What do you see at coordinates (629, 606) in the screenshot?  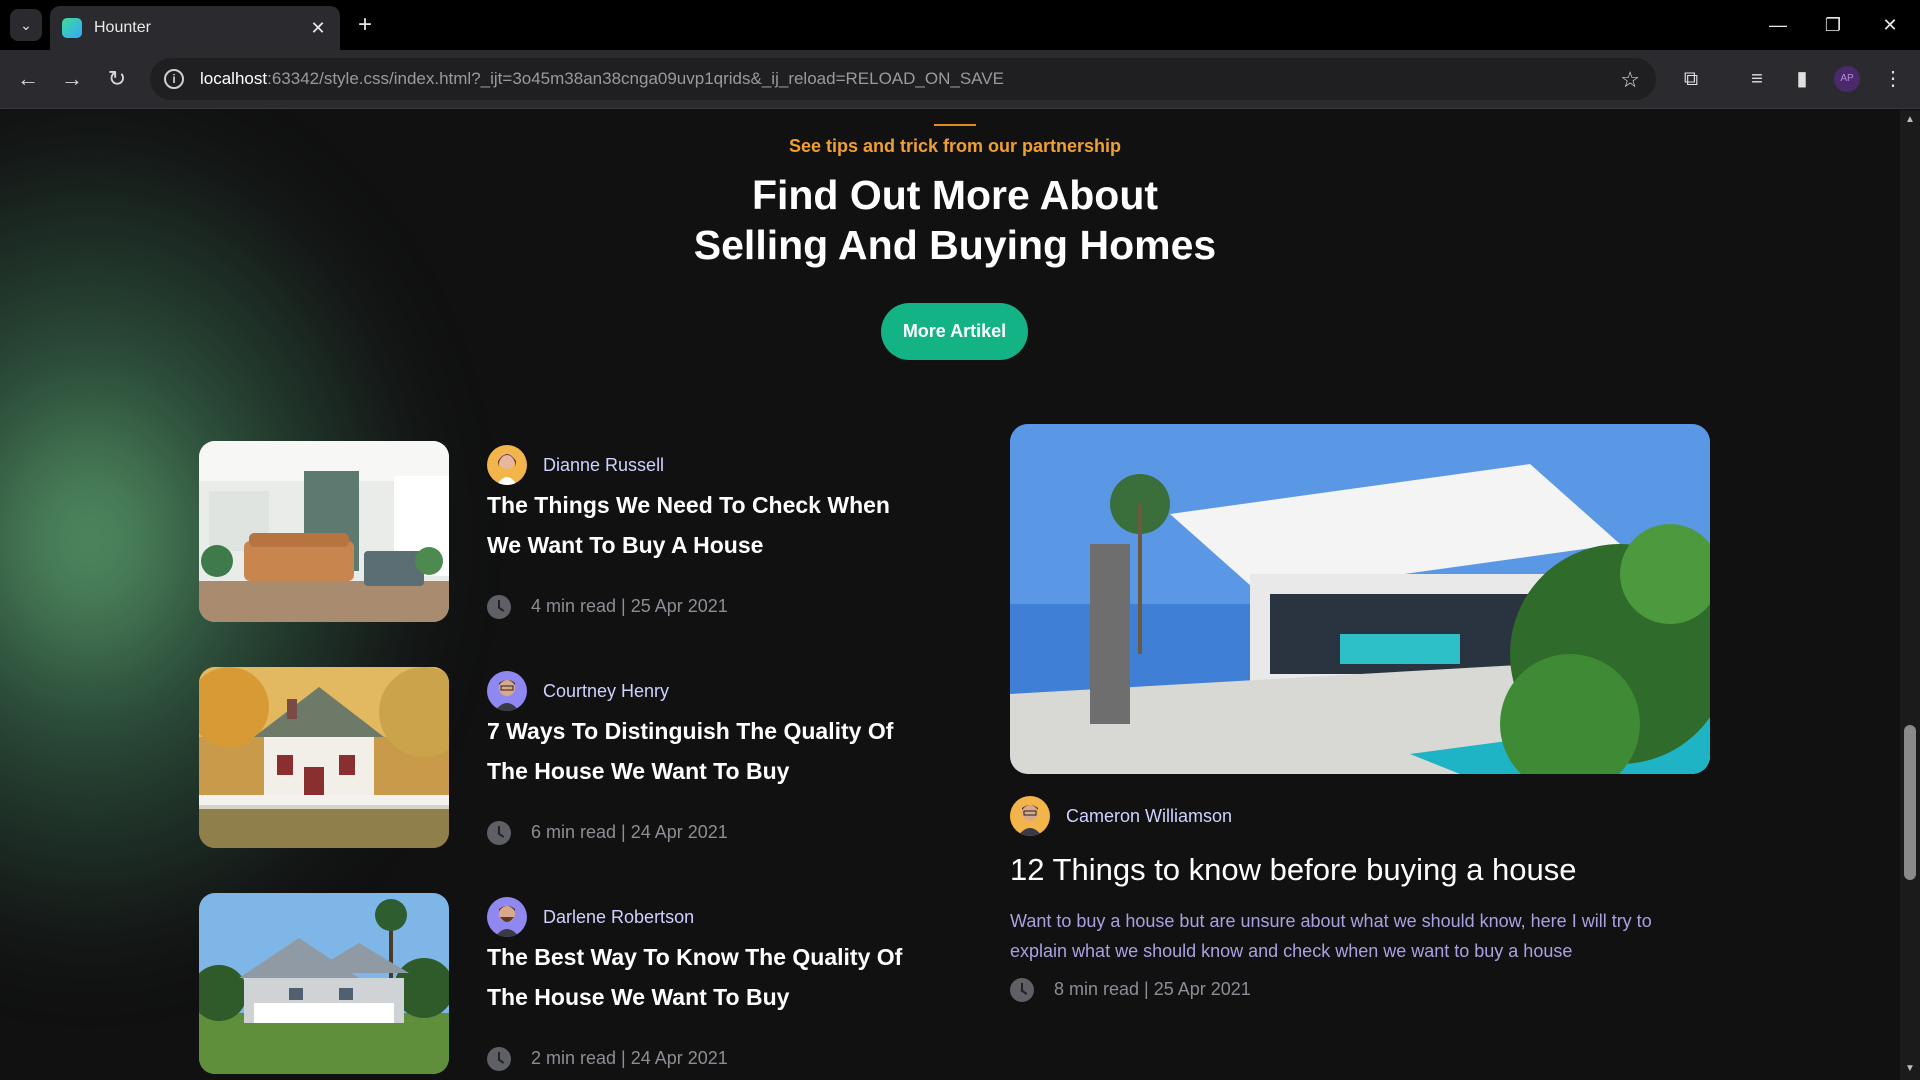 I see `article-meta: 4 min read | 25 Apr 2021` at bounding box center [629, 606].